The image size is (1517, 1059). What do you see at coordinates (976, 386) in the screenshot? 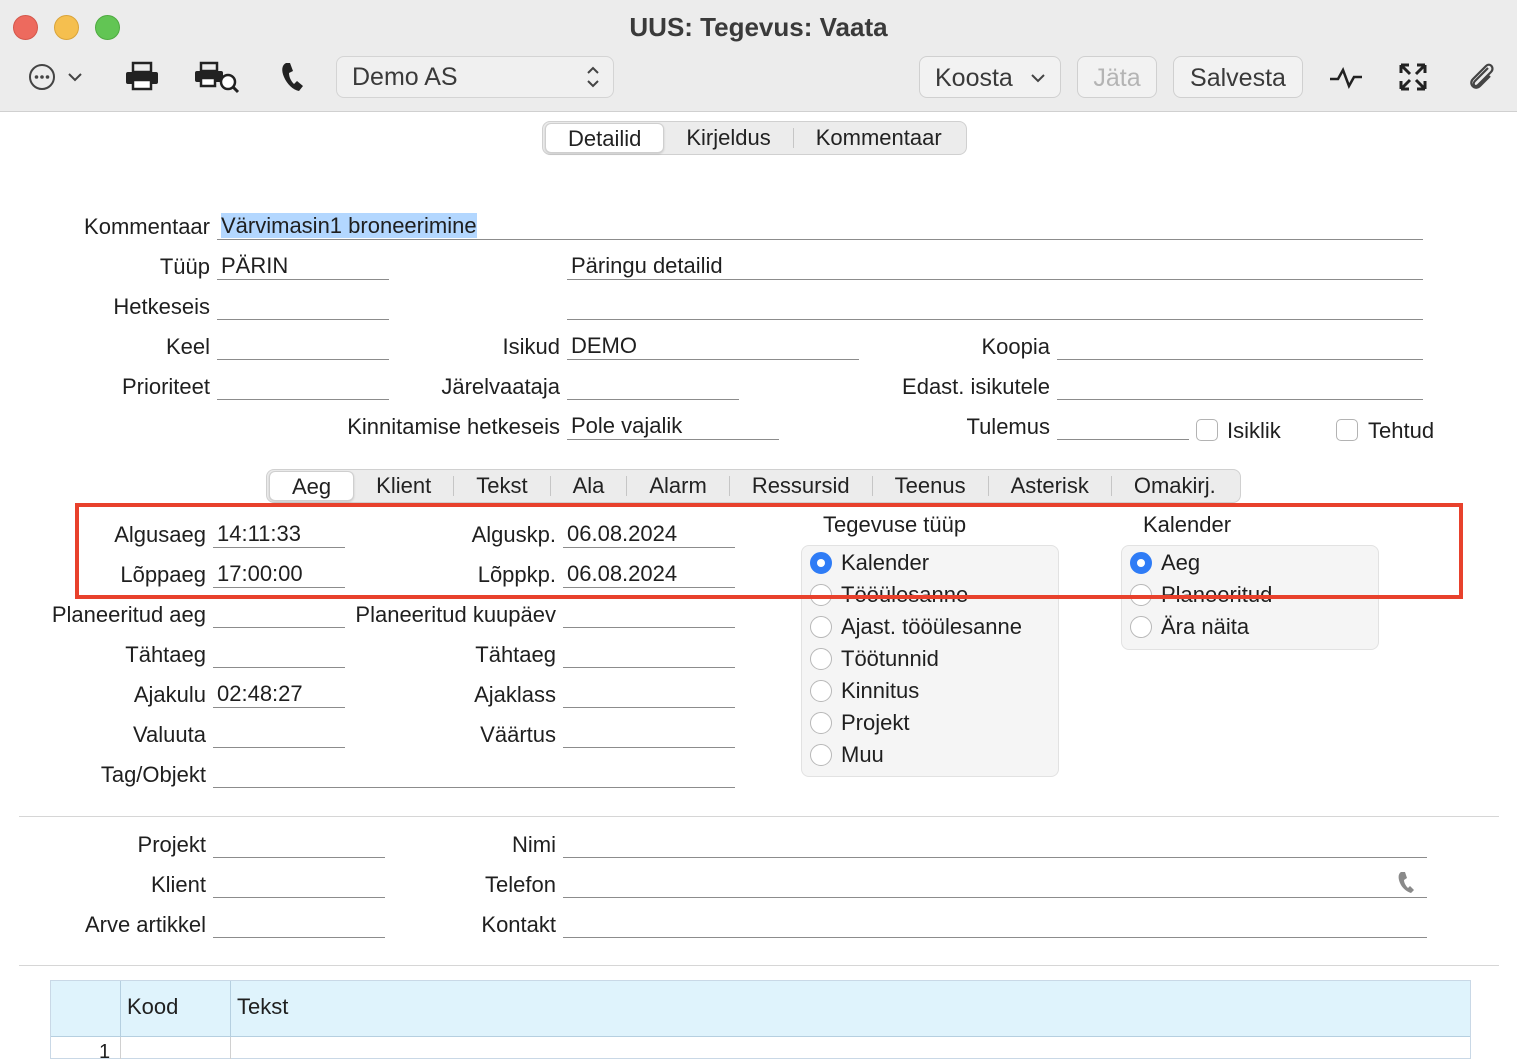
I see `edast-isikutele-label: Edast. isikutele` at bounding box center [976, 386].